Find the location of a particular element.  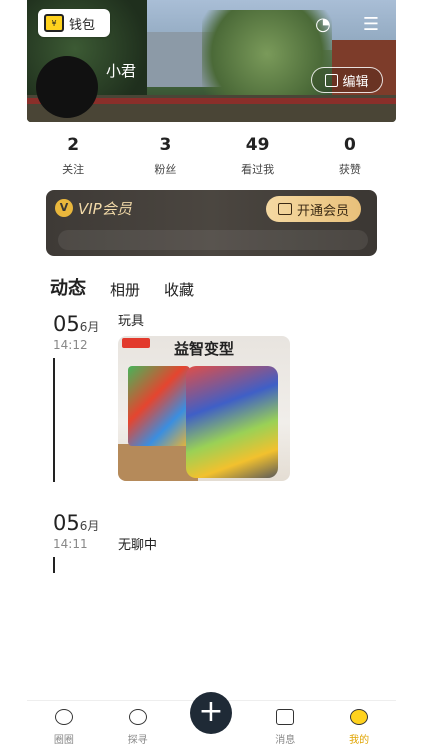

post-date: 056月 14:12 is located at coordinates (76, 332).